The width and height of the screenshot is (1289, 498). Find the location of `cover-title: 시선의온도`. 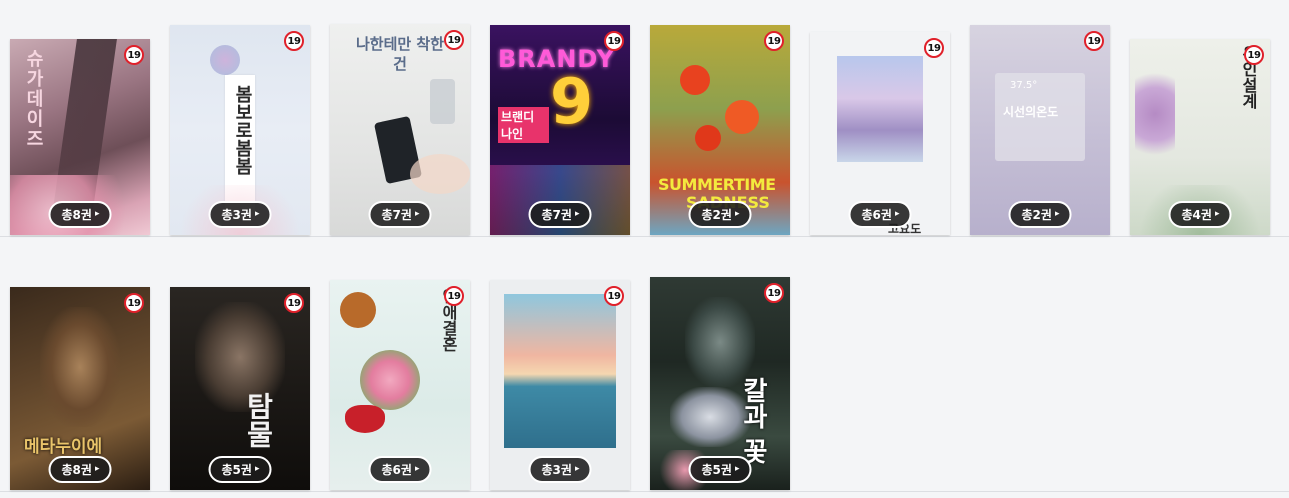

cover-title: 시선의온도 is located at coordinates (1031, 112).